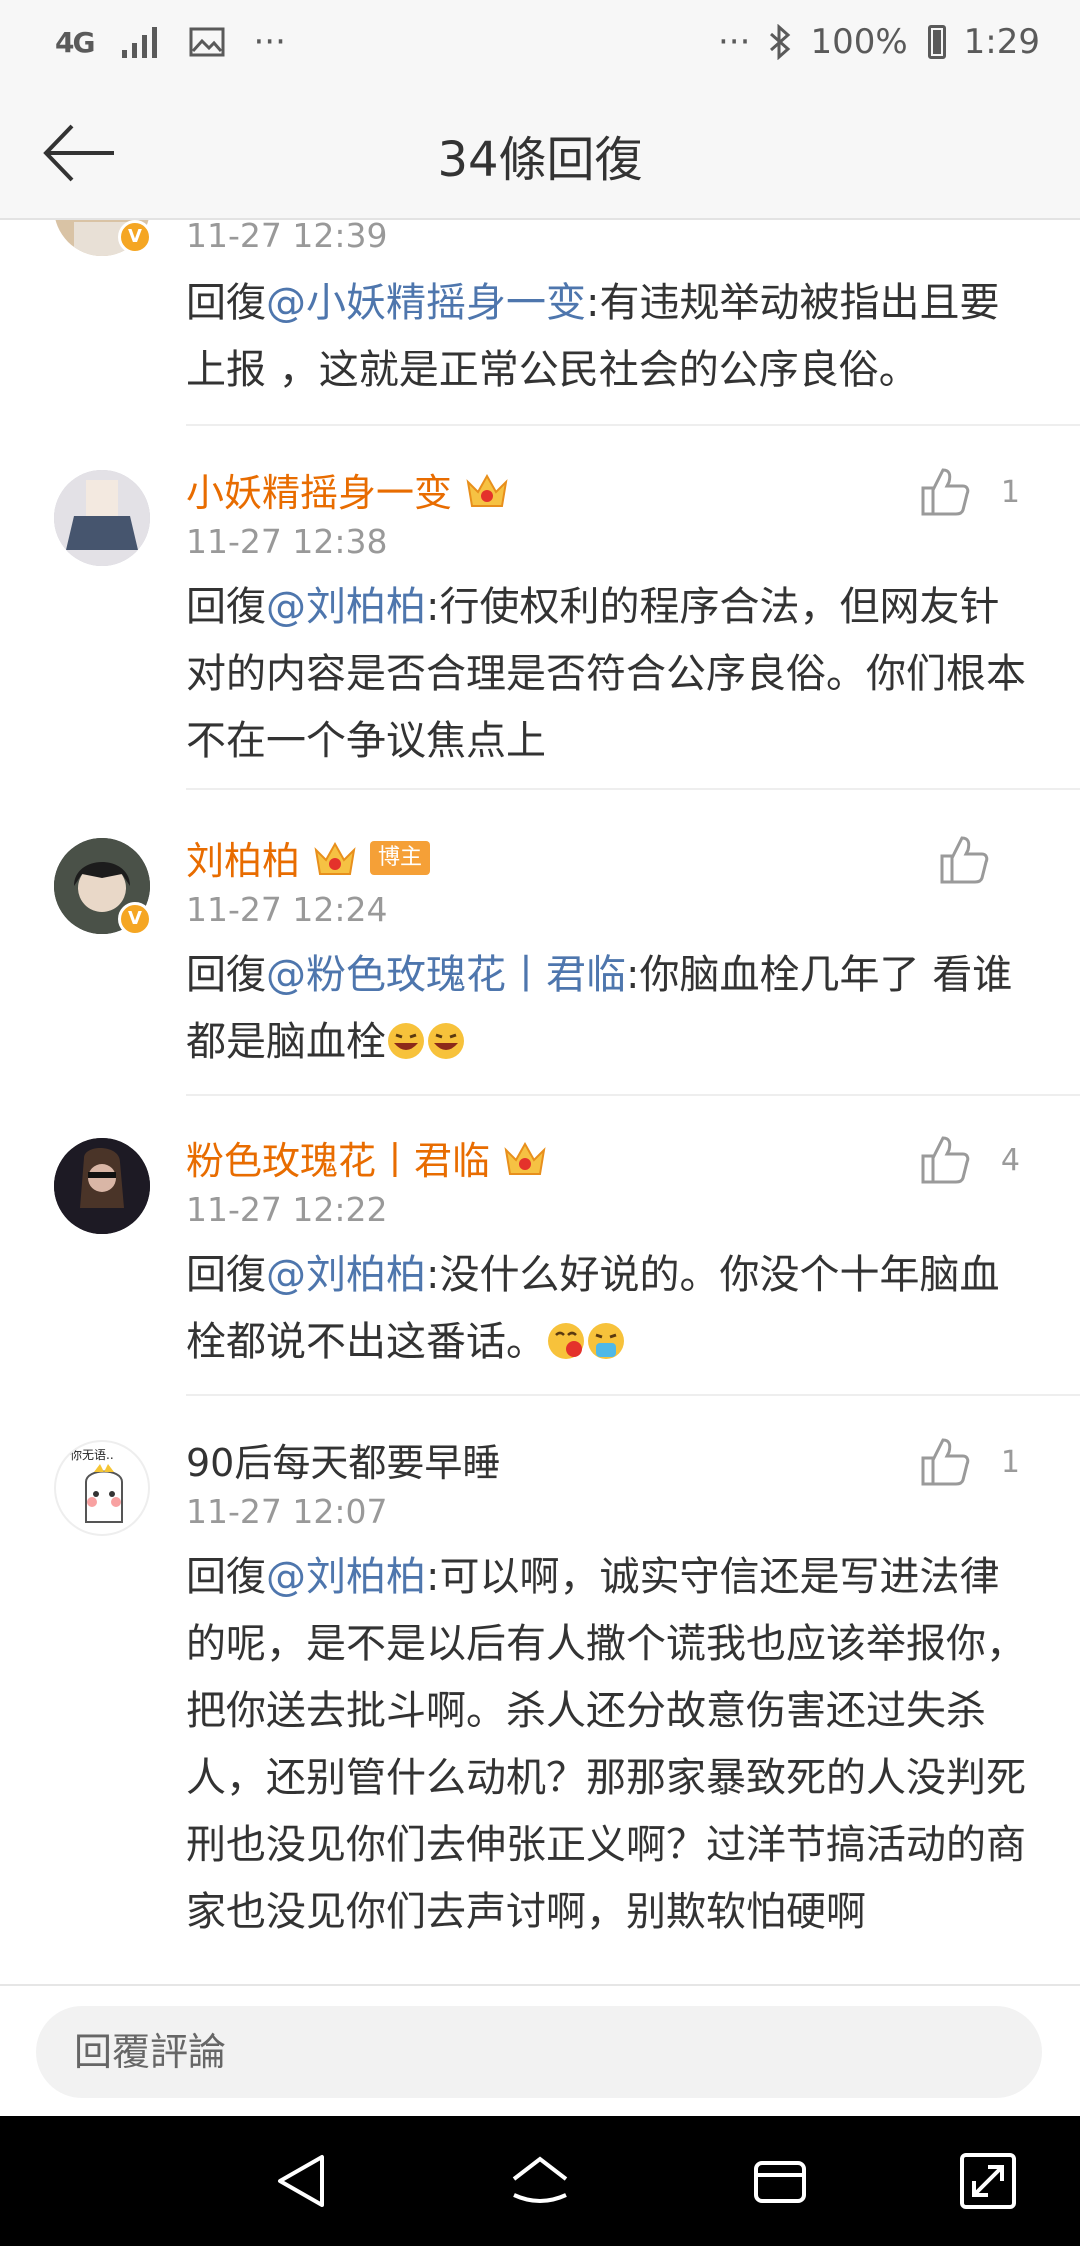  Describe the element at coordinates (102, 1488) in the screenshot. I see `avatar: 你无语..` at that location.